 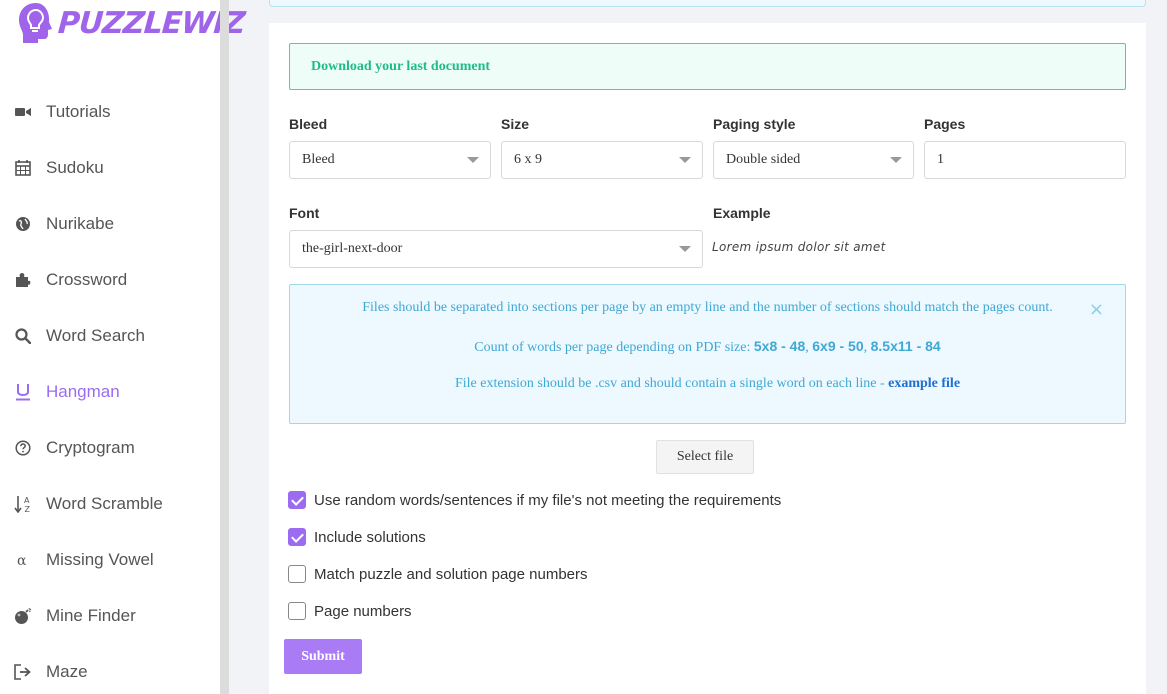 What do you see at coordinates (813, 160) in the screenshot?
I see `paging-style-select: Double sided` at bounding box center [813, 160].